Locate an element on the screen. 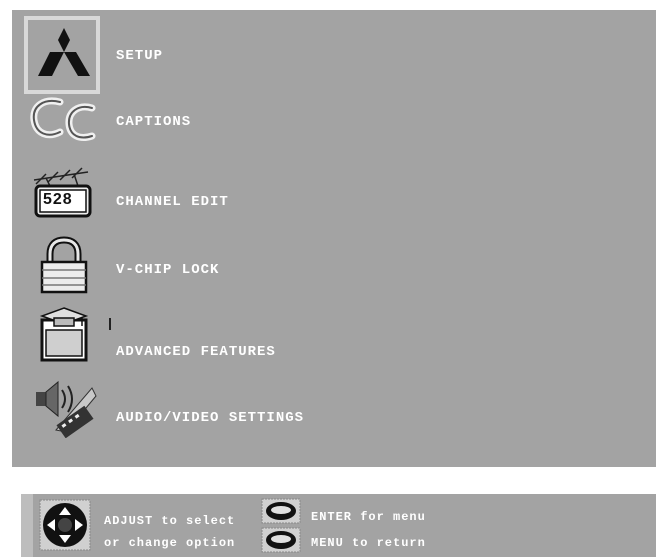  padlock-icon is located at coordinates (64, 266).